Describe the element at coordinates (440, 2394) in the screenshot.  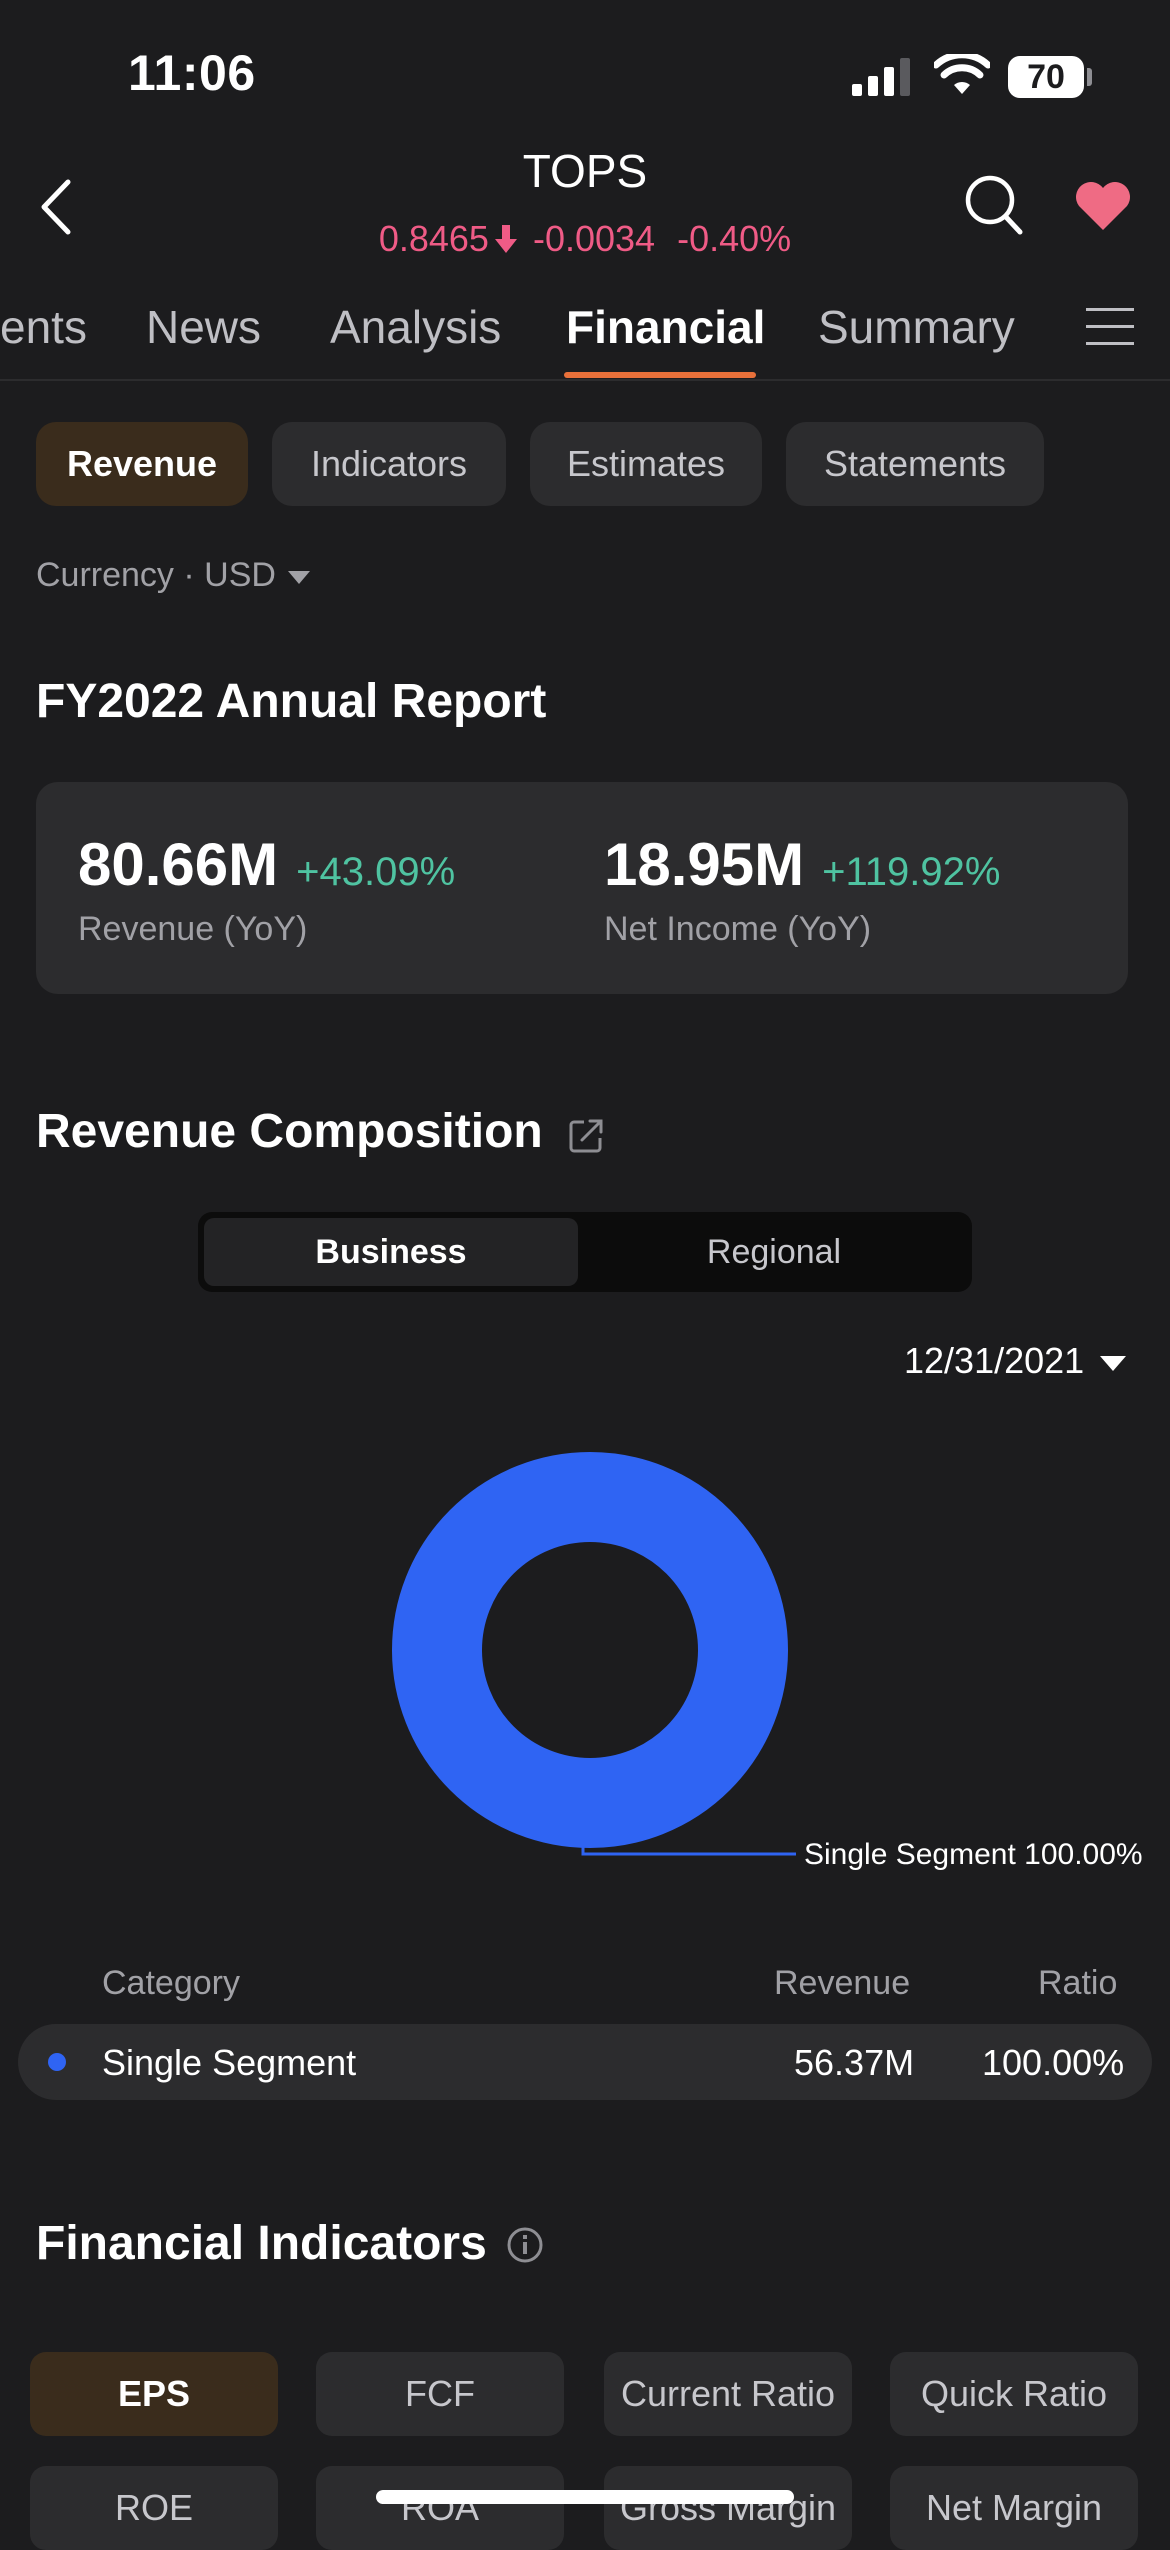
I see `indicator-fcf: FCF` at that location.